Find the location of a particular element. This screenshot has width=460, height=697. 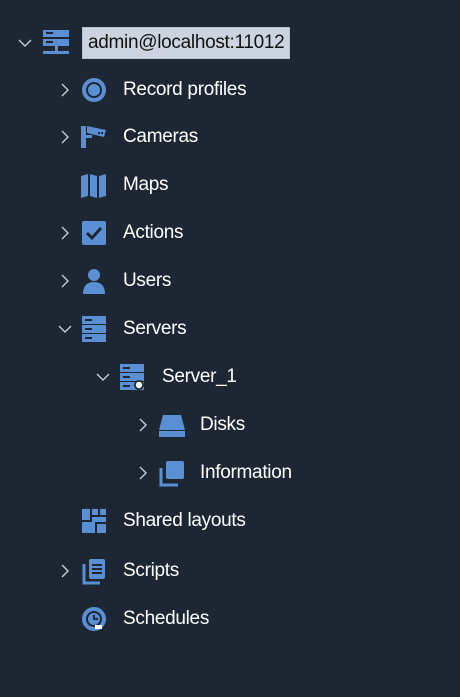

tree-root: admin@localhost:11012 is located at coordinates (230, 43).